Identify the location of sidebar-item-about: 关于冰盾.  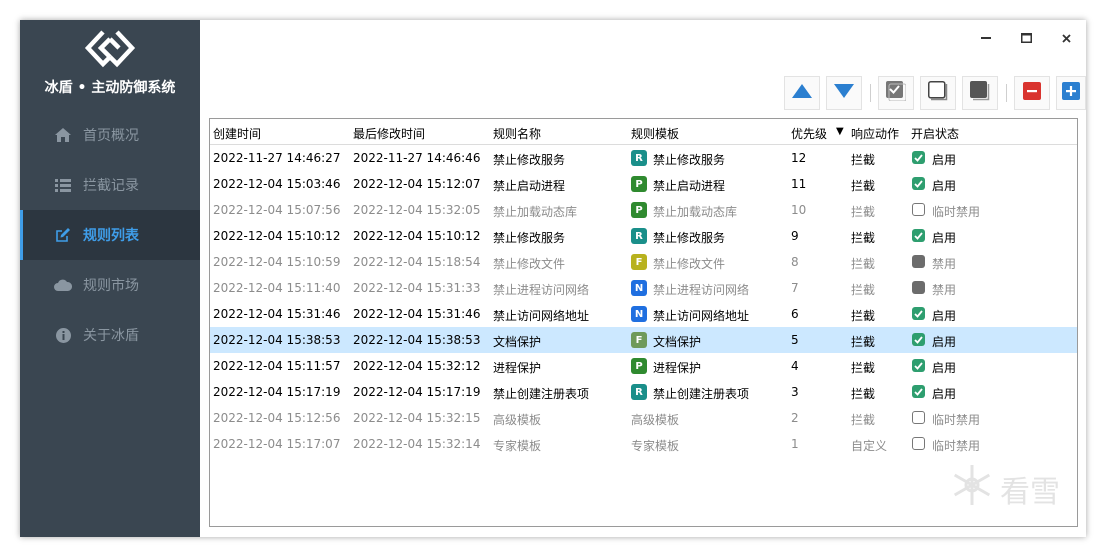
(110, 335).